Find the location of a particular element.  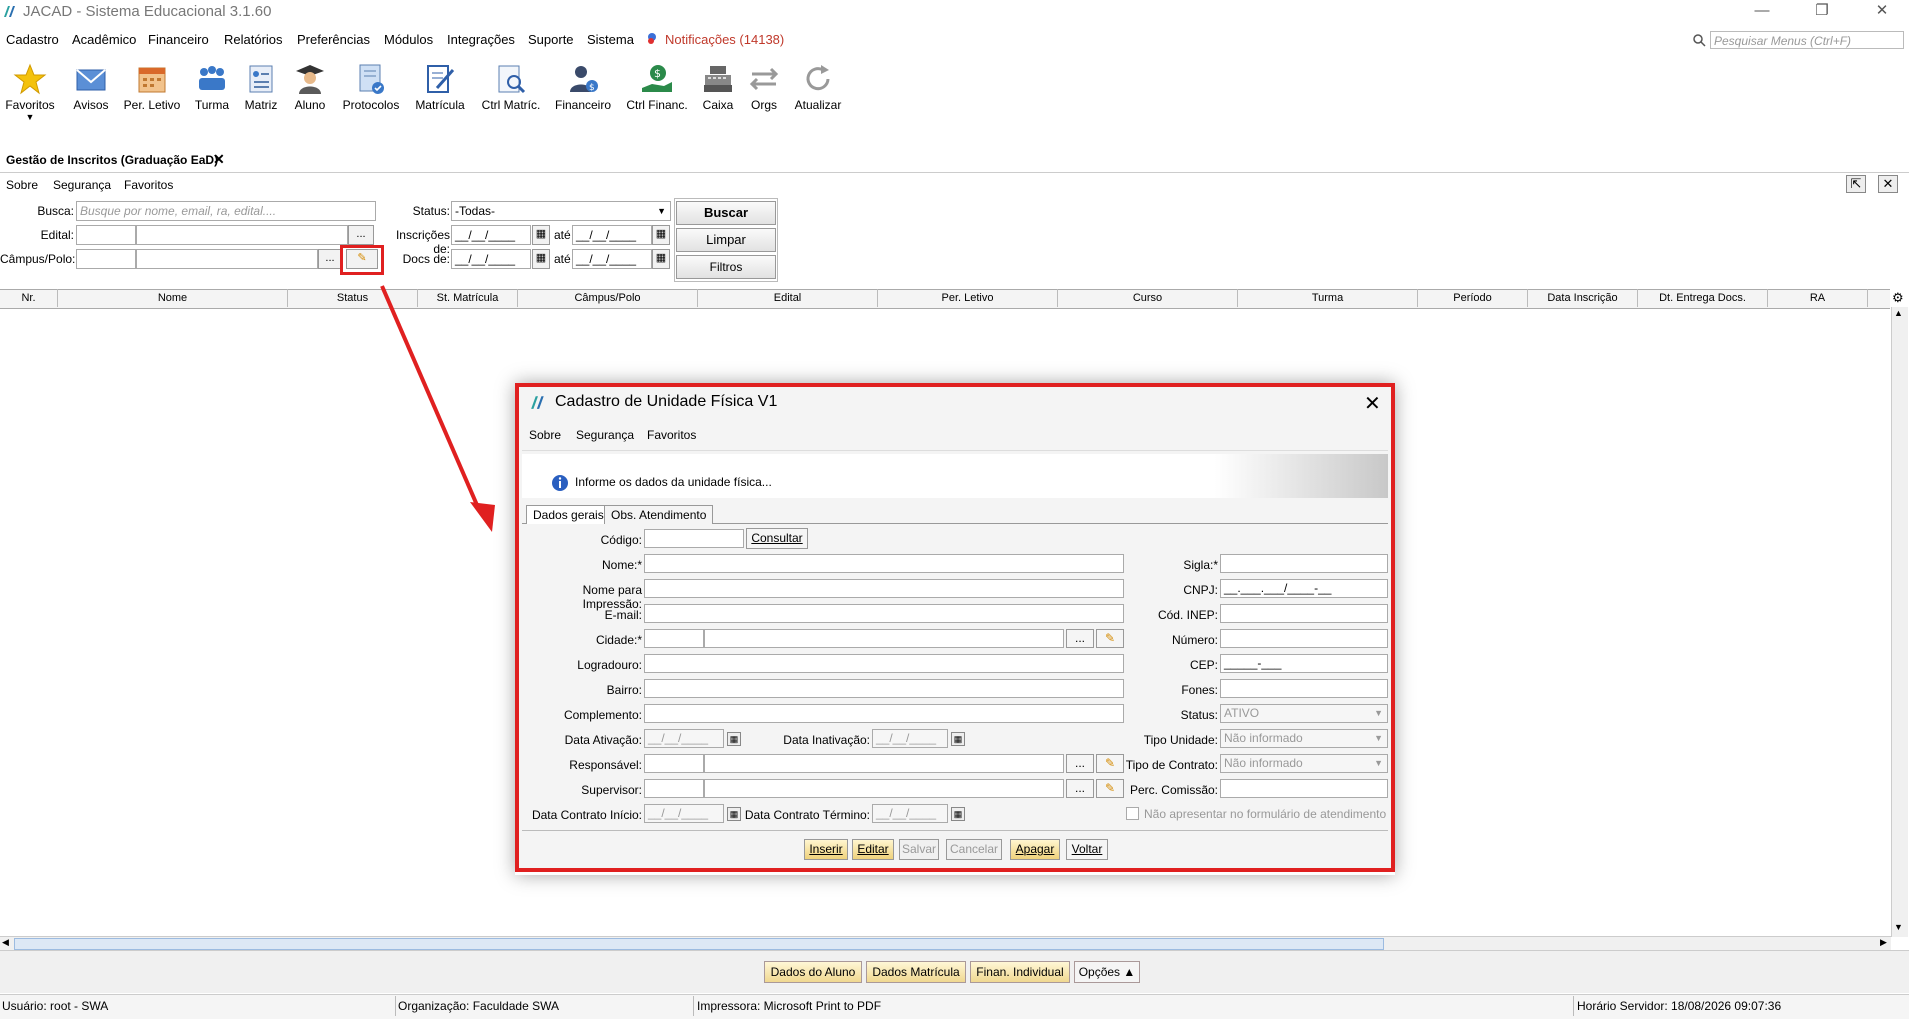

toolbar-label: Atualizar is located at coordinates (818, 105).